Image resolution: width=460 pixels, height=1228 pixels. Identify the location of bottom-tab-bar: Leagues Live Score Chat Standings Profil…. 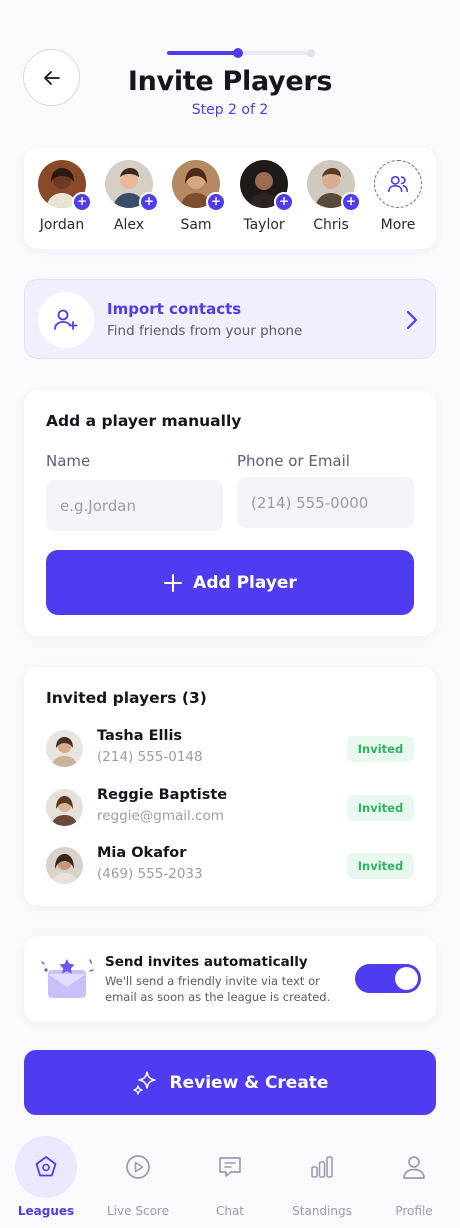
(230, 1179).